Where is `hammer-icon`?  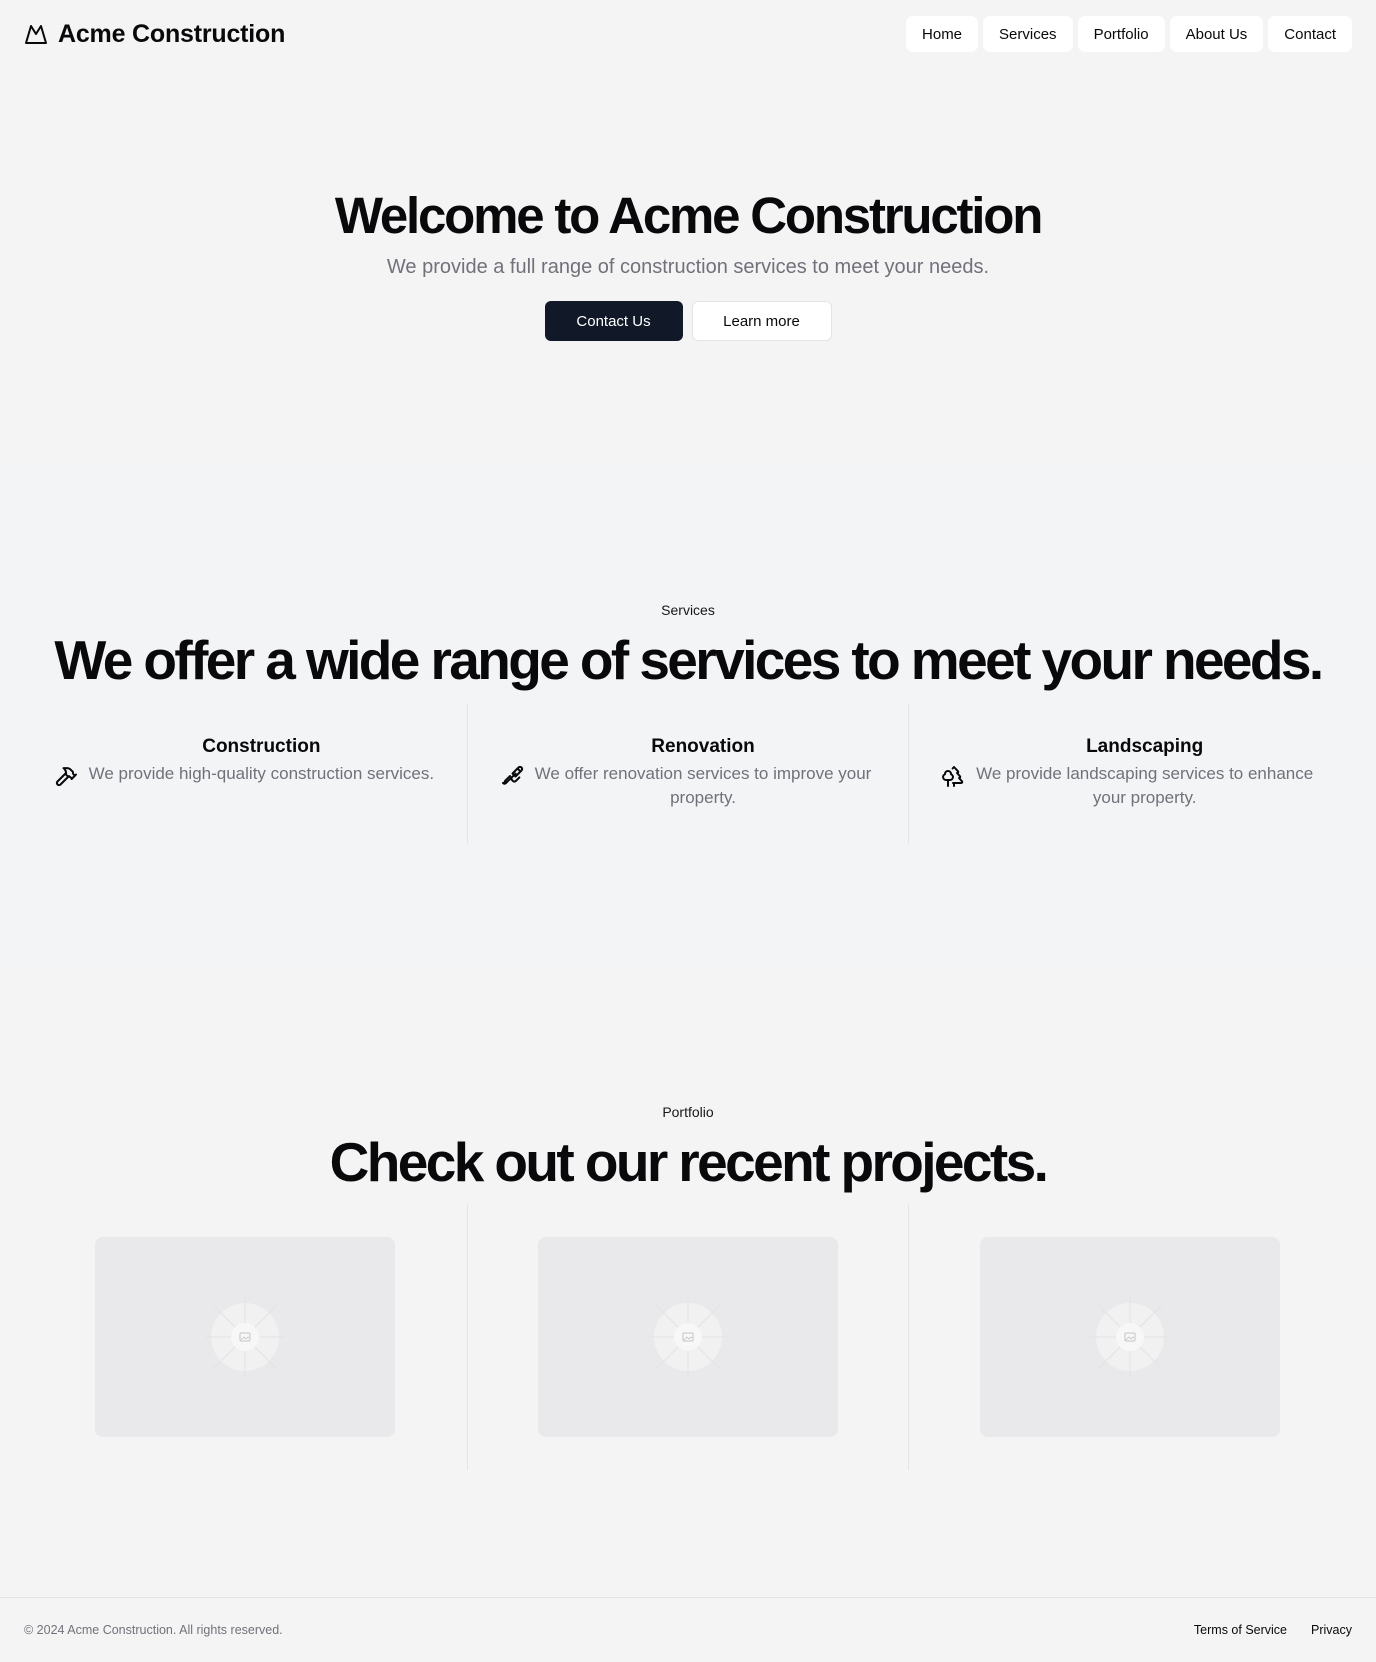 hammer-icon is located at coordinates (66, 776).